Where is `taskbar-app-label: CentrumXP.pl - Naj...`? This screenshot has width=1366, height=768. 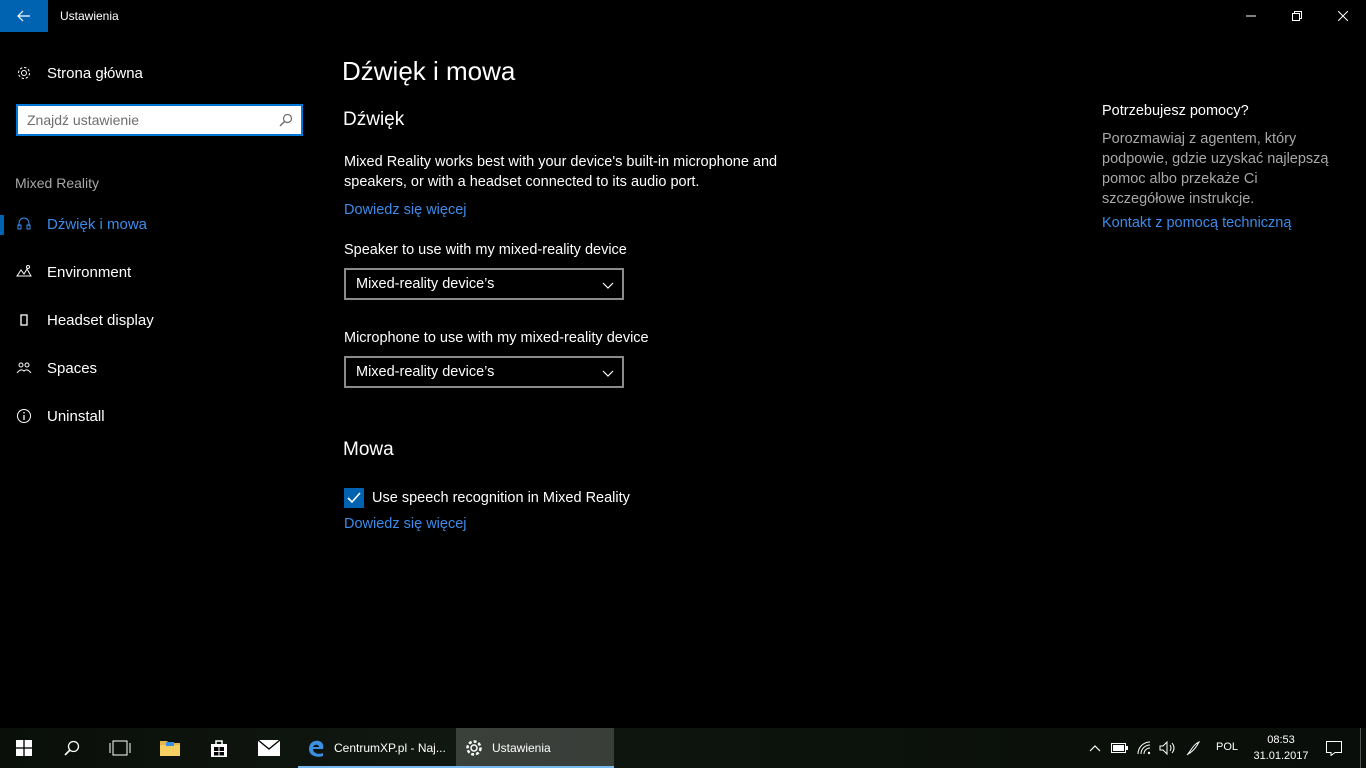 taskbar-app-label: CentrumXP.pl - Naj... is located at coordinates (390, 748).